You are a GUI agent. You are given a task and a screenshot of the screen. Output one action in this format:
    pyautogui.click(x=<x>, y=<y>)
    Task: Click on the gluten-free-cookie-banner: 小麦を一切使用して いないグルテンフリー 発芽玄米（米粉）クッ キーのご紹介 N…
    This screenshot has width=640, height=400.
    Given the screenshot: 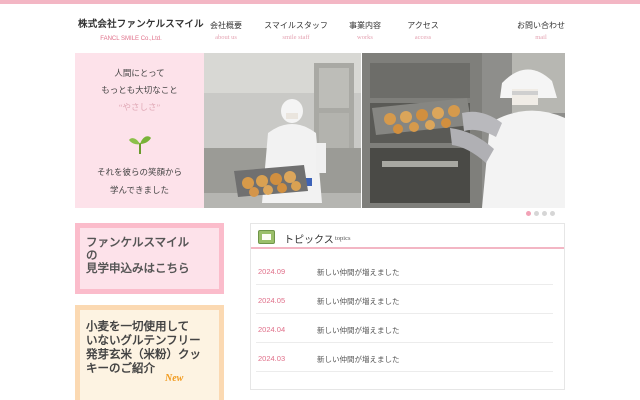 What is the action you would take?
    pyautogui.click(x=149, y=352)
    